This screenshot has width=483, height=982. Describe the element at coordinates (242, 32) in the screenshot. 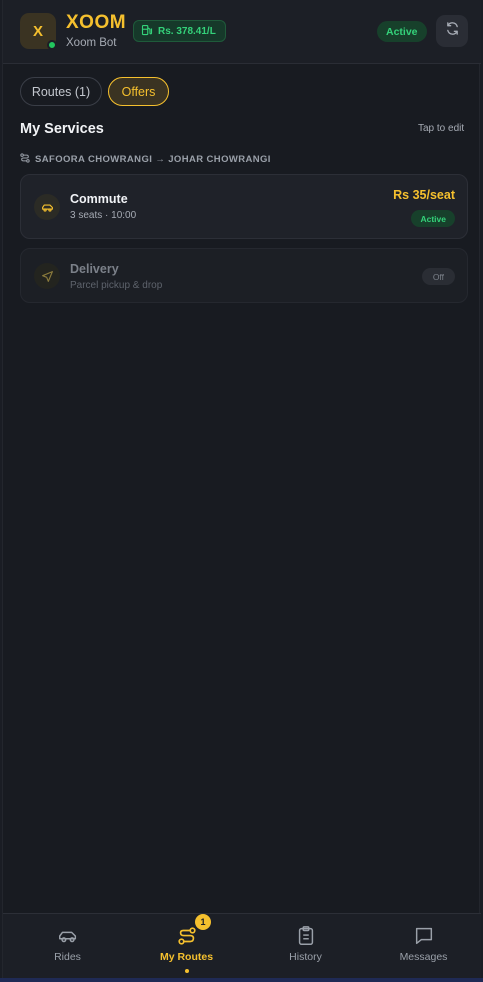

I see `app-header: X XOOM Xoom Bot Rs. 378.41/L Active` at that location.